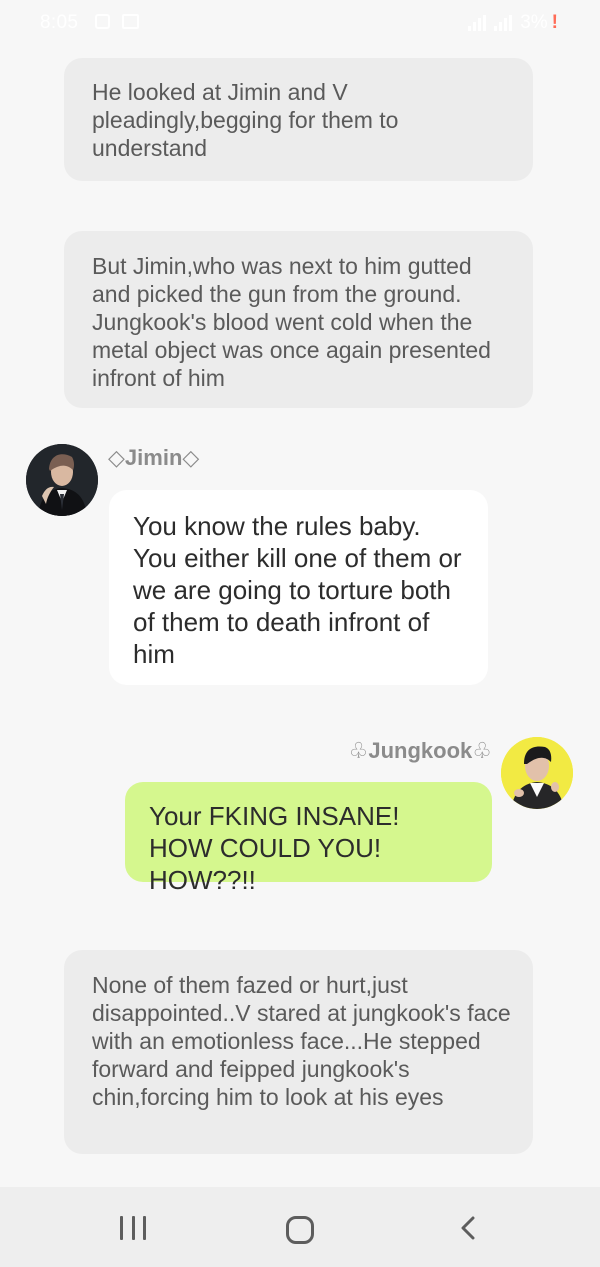 Image resolution: width=600 pixels, height=1267 pixels. I want to click on status-indicators: 3% !, so click(513, 23).